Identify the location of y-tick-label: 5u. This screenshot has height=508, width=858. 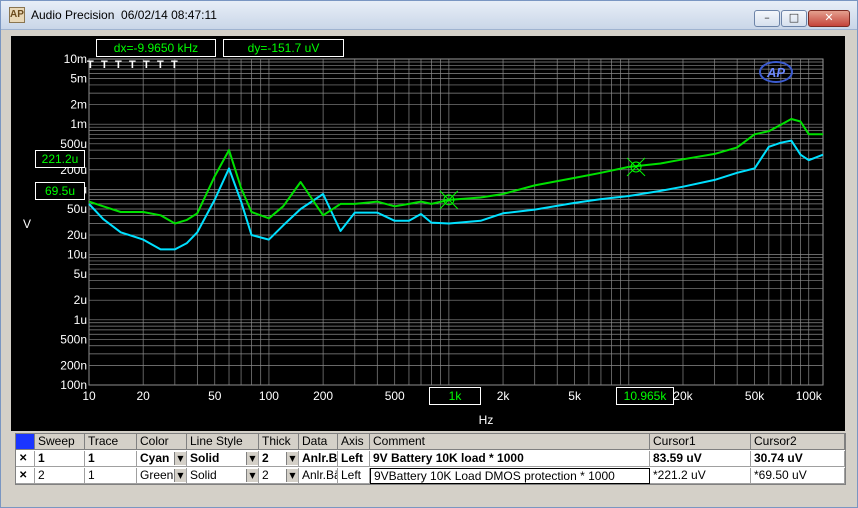
(80, 274).